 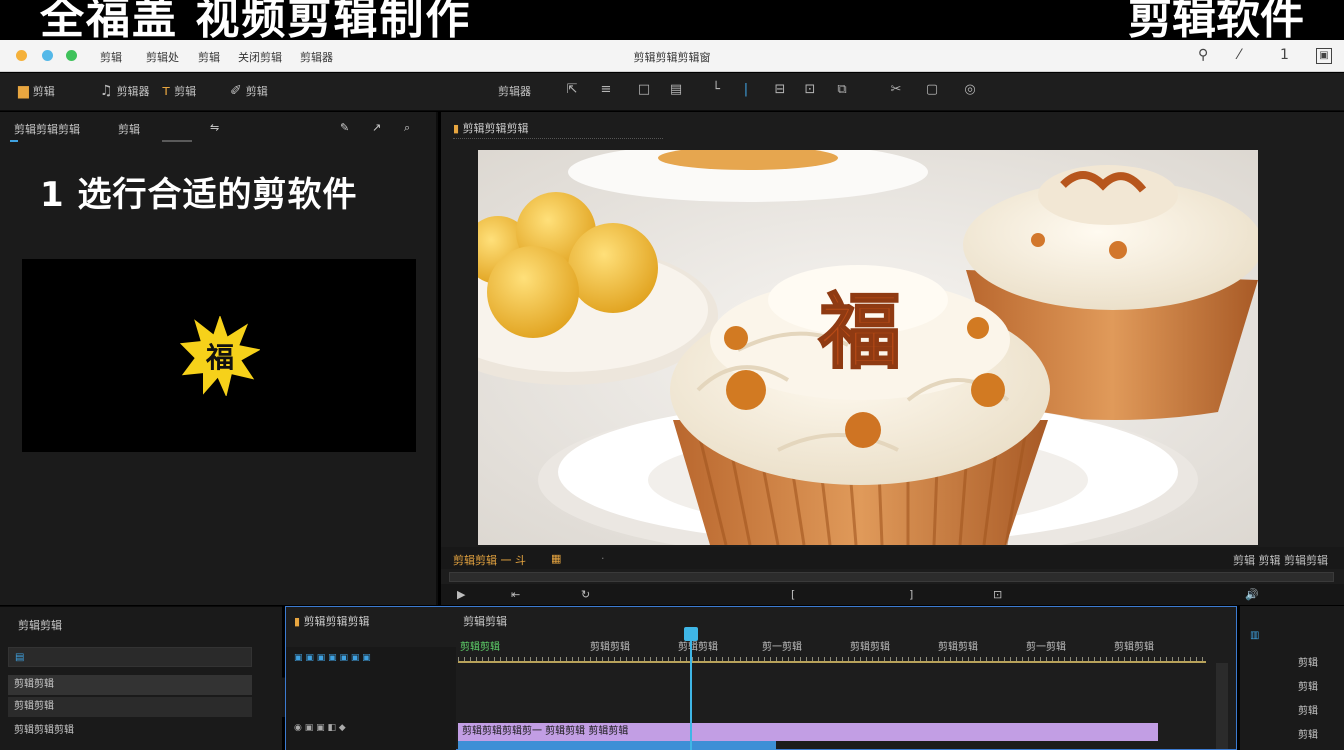 I want to click on fullscreen-button: ⊡, so click(x=997, y=594).